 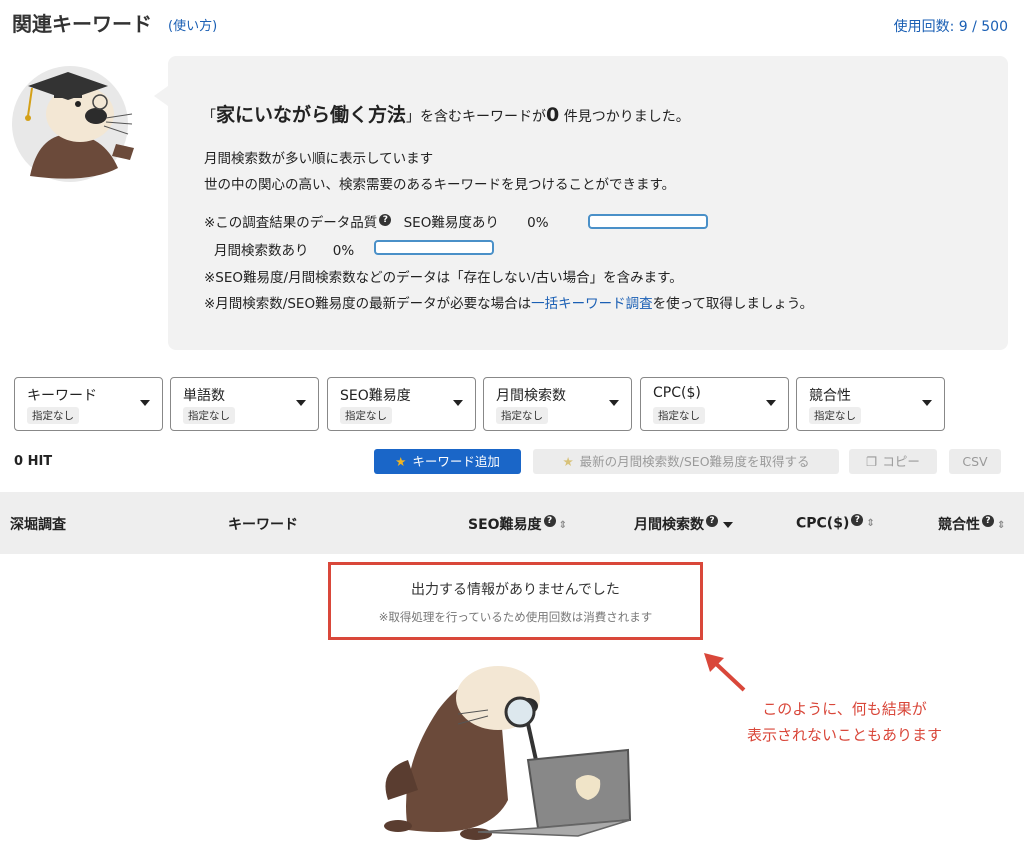 What do you see at coordinates (456, 461) in the screenshot?
I see `add-keyword-label: キーワード追加` at bounding box center [456, 461].